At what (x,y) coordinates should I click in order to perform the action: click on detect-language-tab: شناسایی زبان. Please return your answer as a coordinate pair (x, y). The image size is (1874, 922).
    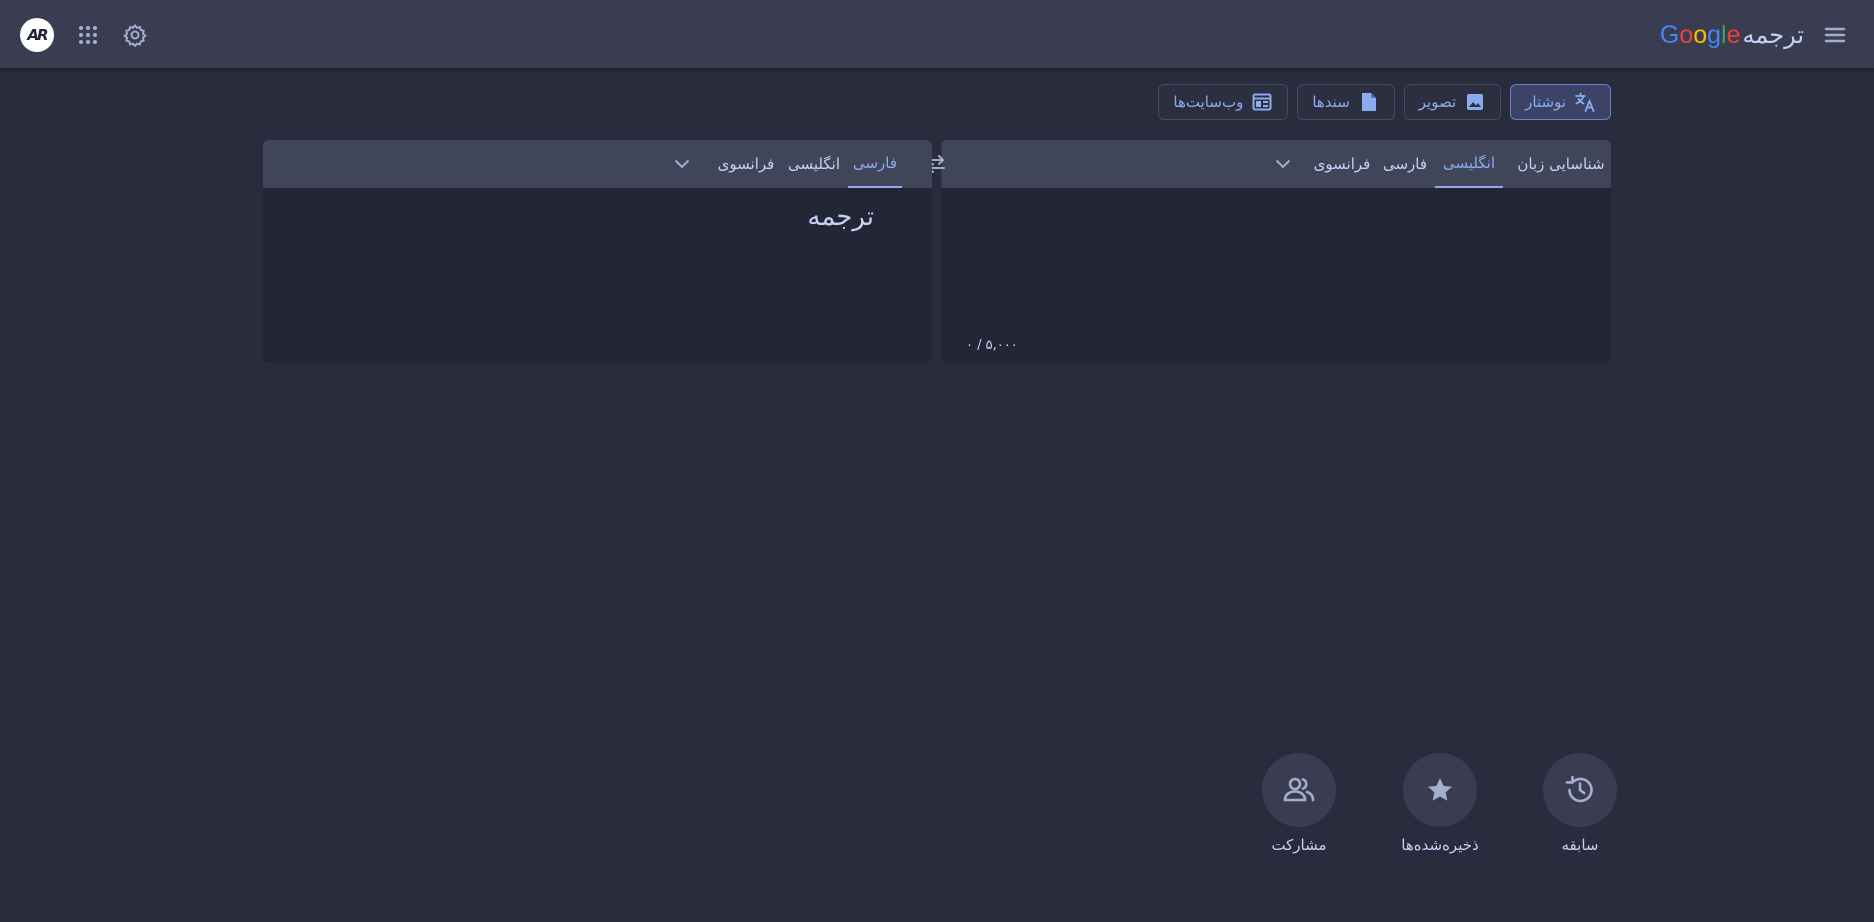
    Looking at the image, I should click on (1561, 164).